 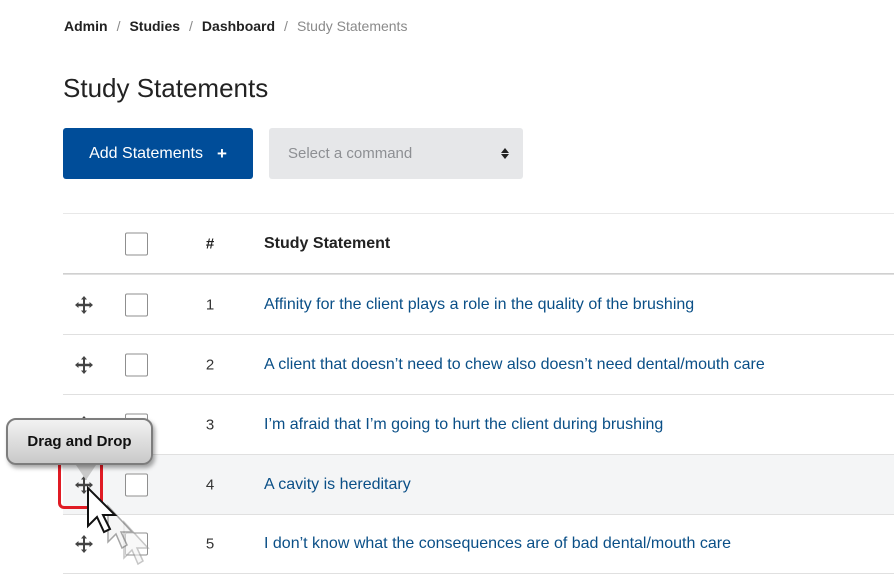 I want to click on command-select: Select a command, so click(x=396, y=153).